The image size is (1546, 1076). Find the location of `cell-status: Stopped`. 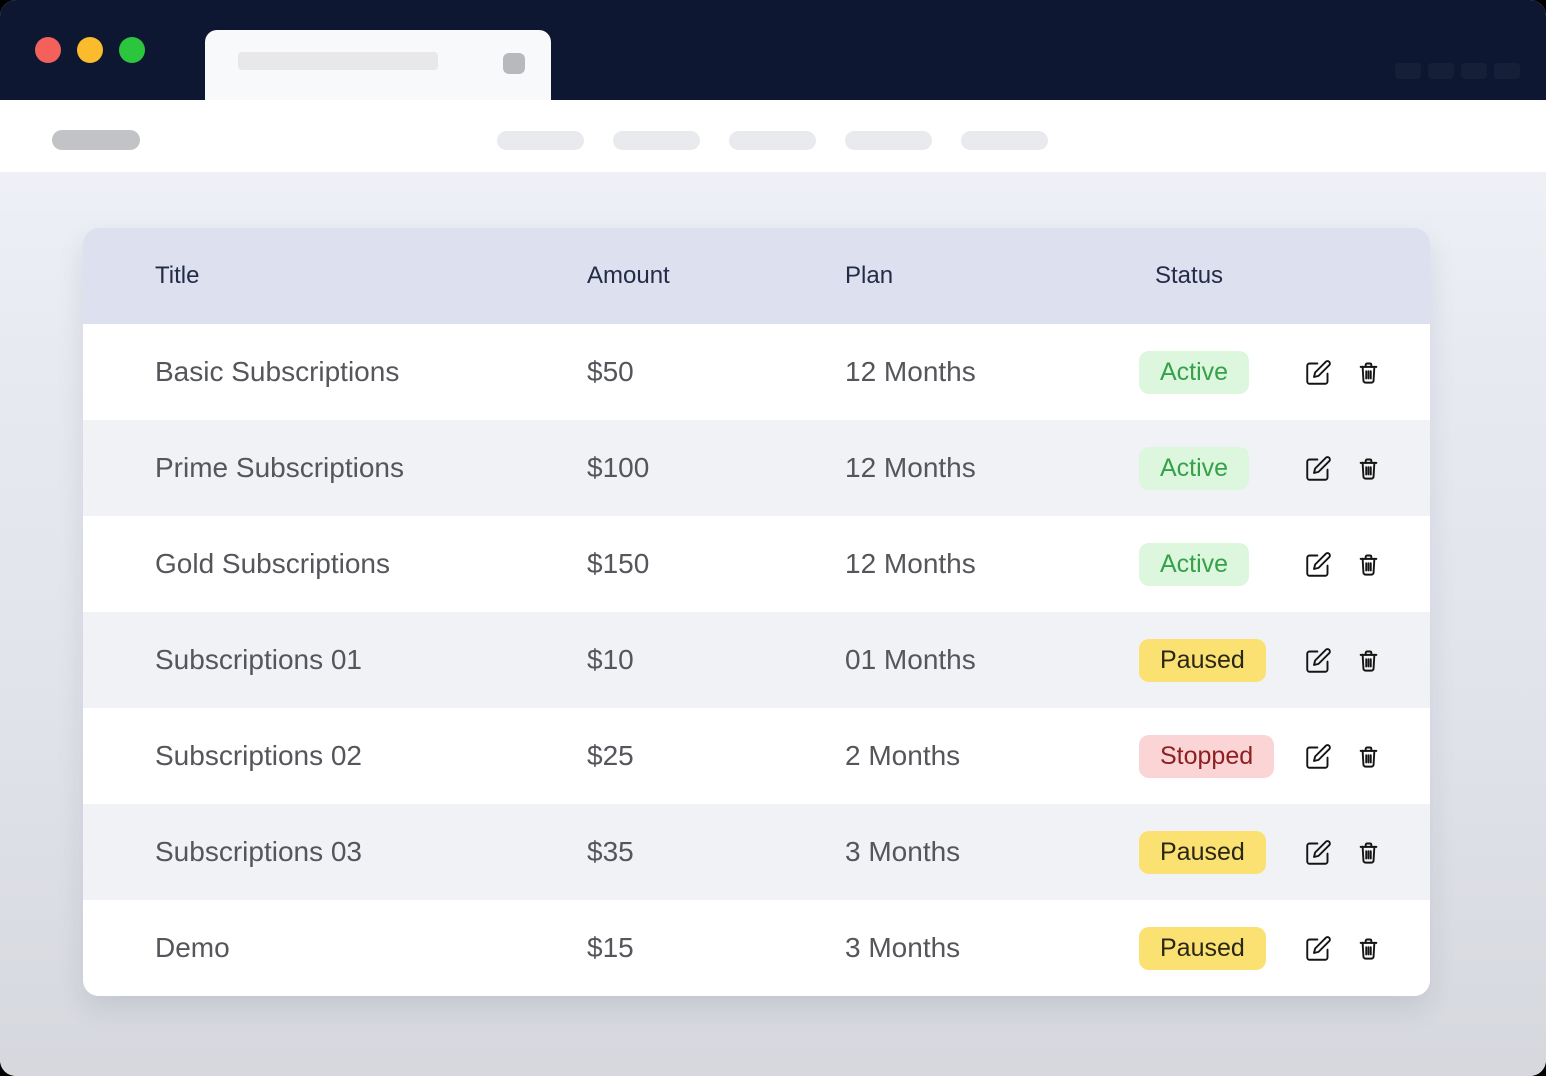

cell-status: Stopped is located at coordinates (1222, 756).